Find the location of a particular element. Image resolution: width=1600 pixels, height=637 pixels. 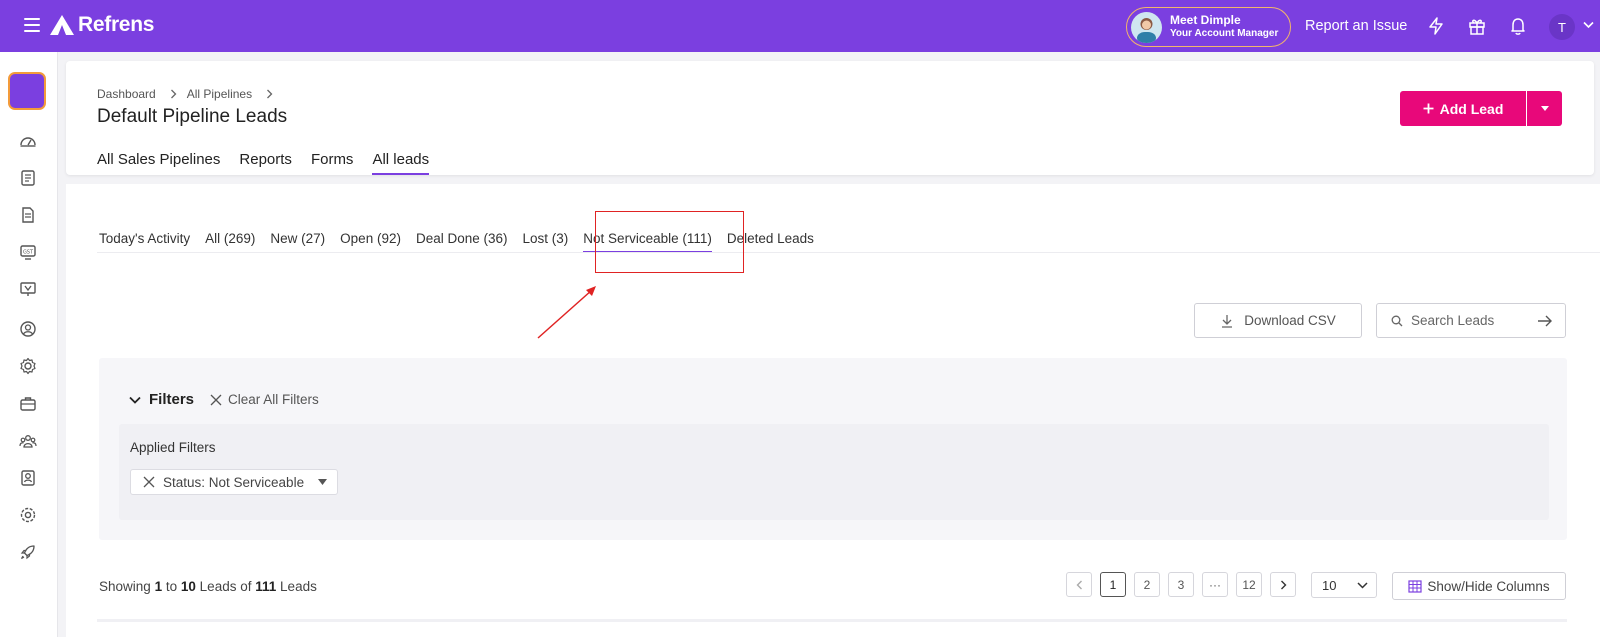

add-lead-split-button: Add Lead is located at coordinates (1481, 108).